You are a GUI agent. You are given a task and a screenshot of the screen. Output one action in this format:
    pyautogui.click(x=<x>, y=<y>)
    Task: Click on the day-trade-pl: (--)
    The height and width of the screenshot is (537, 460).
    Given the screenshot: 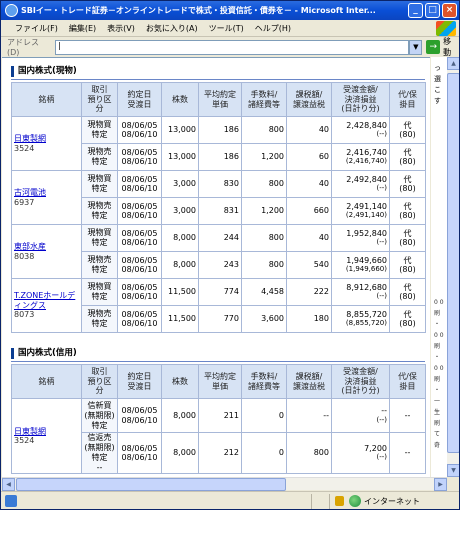 What is the action you would take?
    pyautogui.click(x=381, y=419)
    